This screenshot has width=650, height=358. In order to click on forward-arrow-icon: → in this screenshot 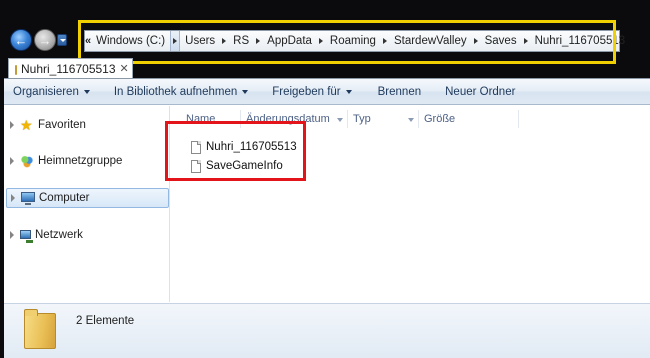, I will do `click(45, 40)`.